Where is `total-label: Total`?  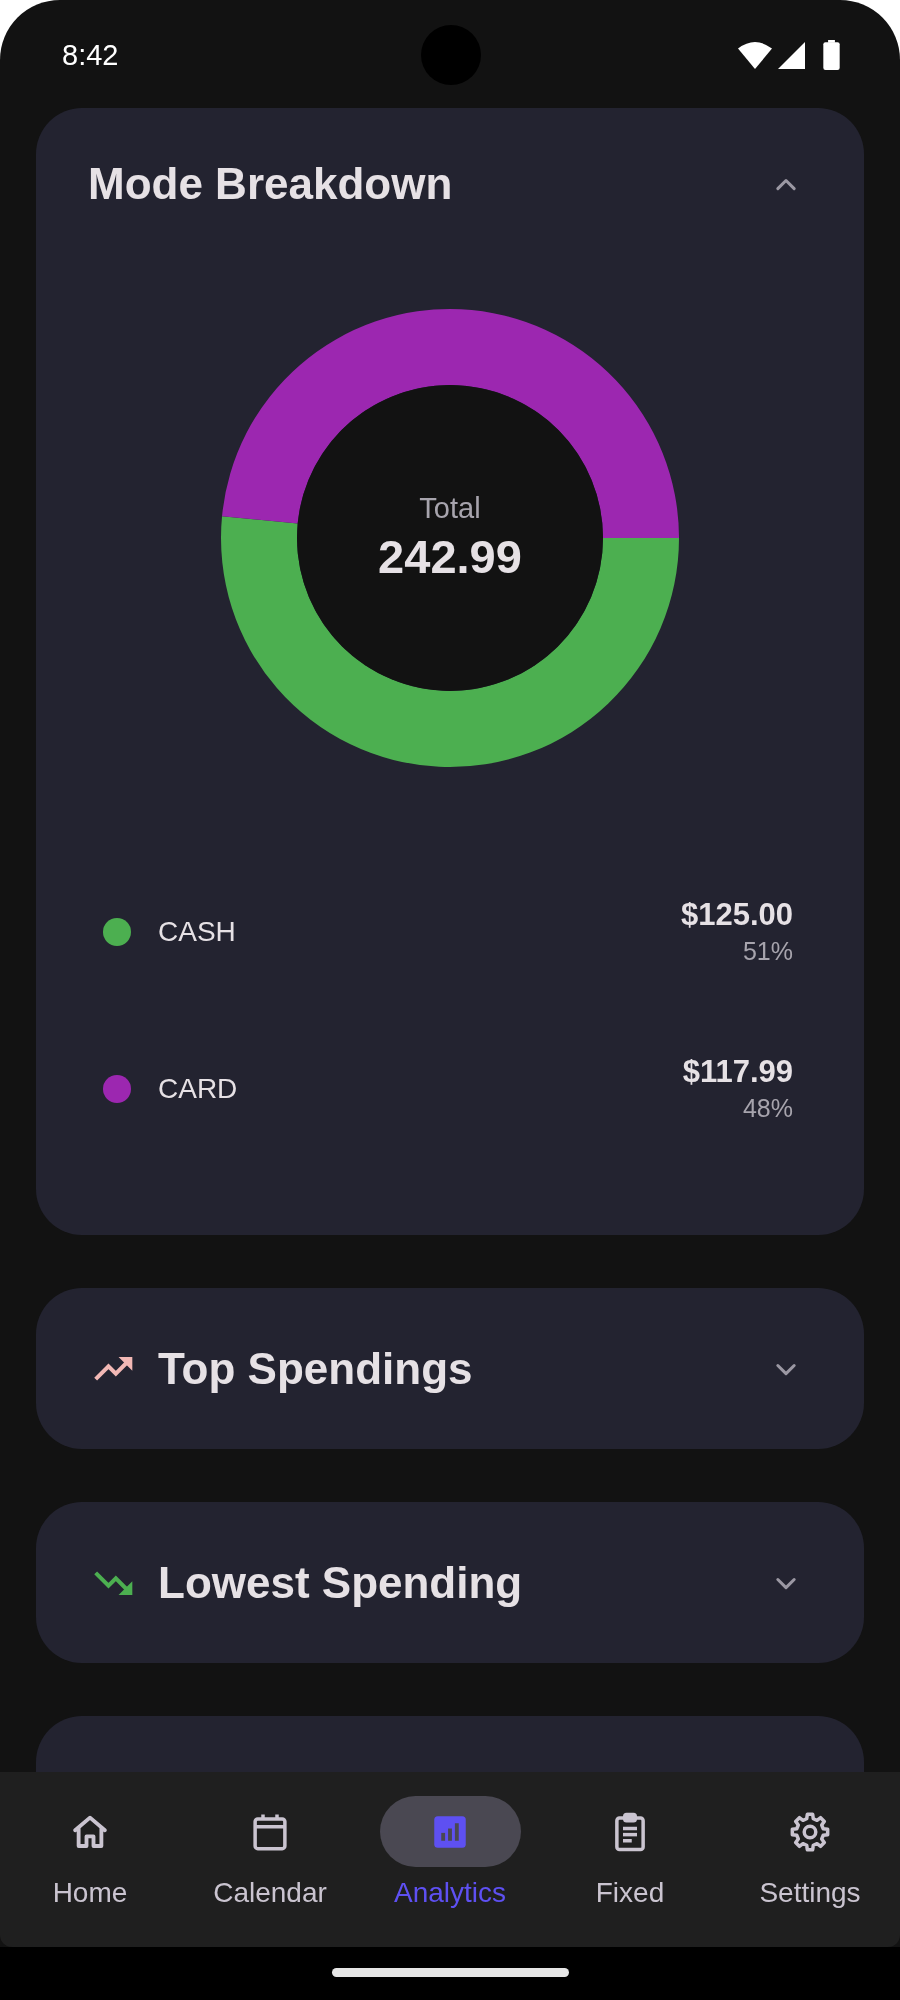 total-label: Total is located at coordinates (450, 508).